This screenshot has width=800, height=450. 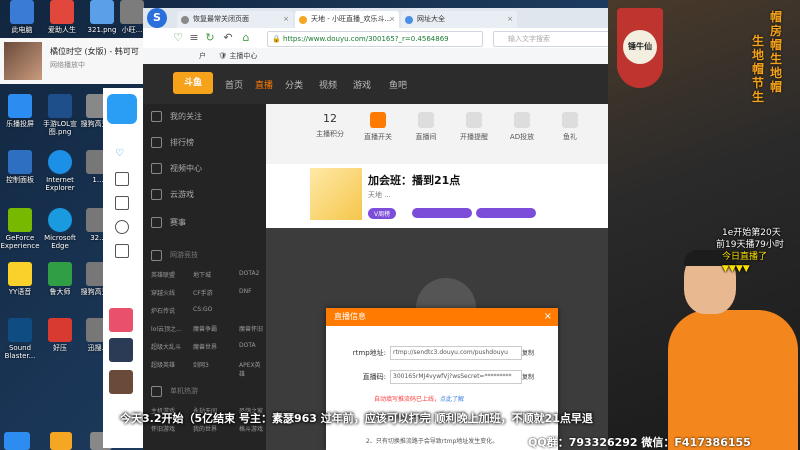 What do you see at coordinates (751, 233) in the screenshot?
I see `stream-days-text: 1e开始第20天` at bounding box center [751, 233].